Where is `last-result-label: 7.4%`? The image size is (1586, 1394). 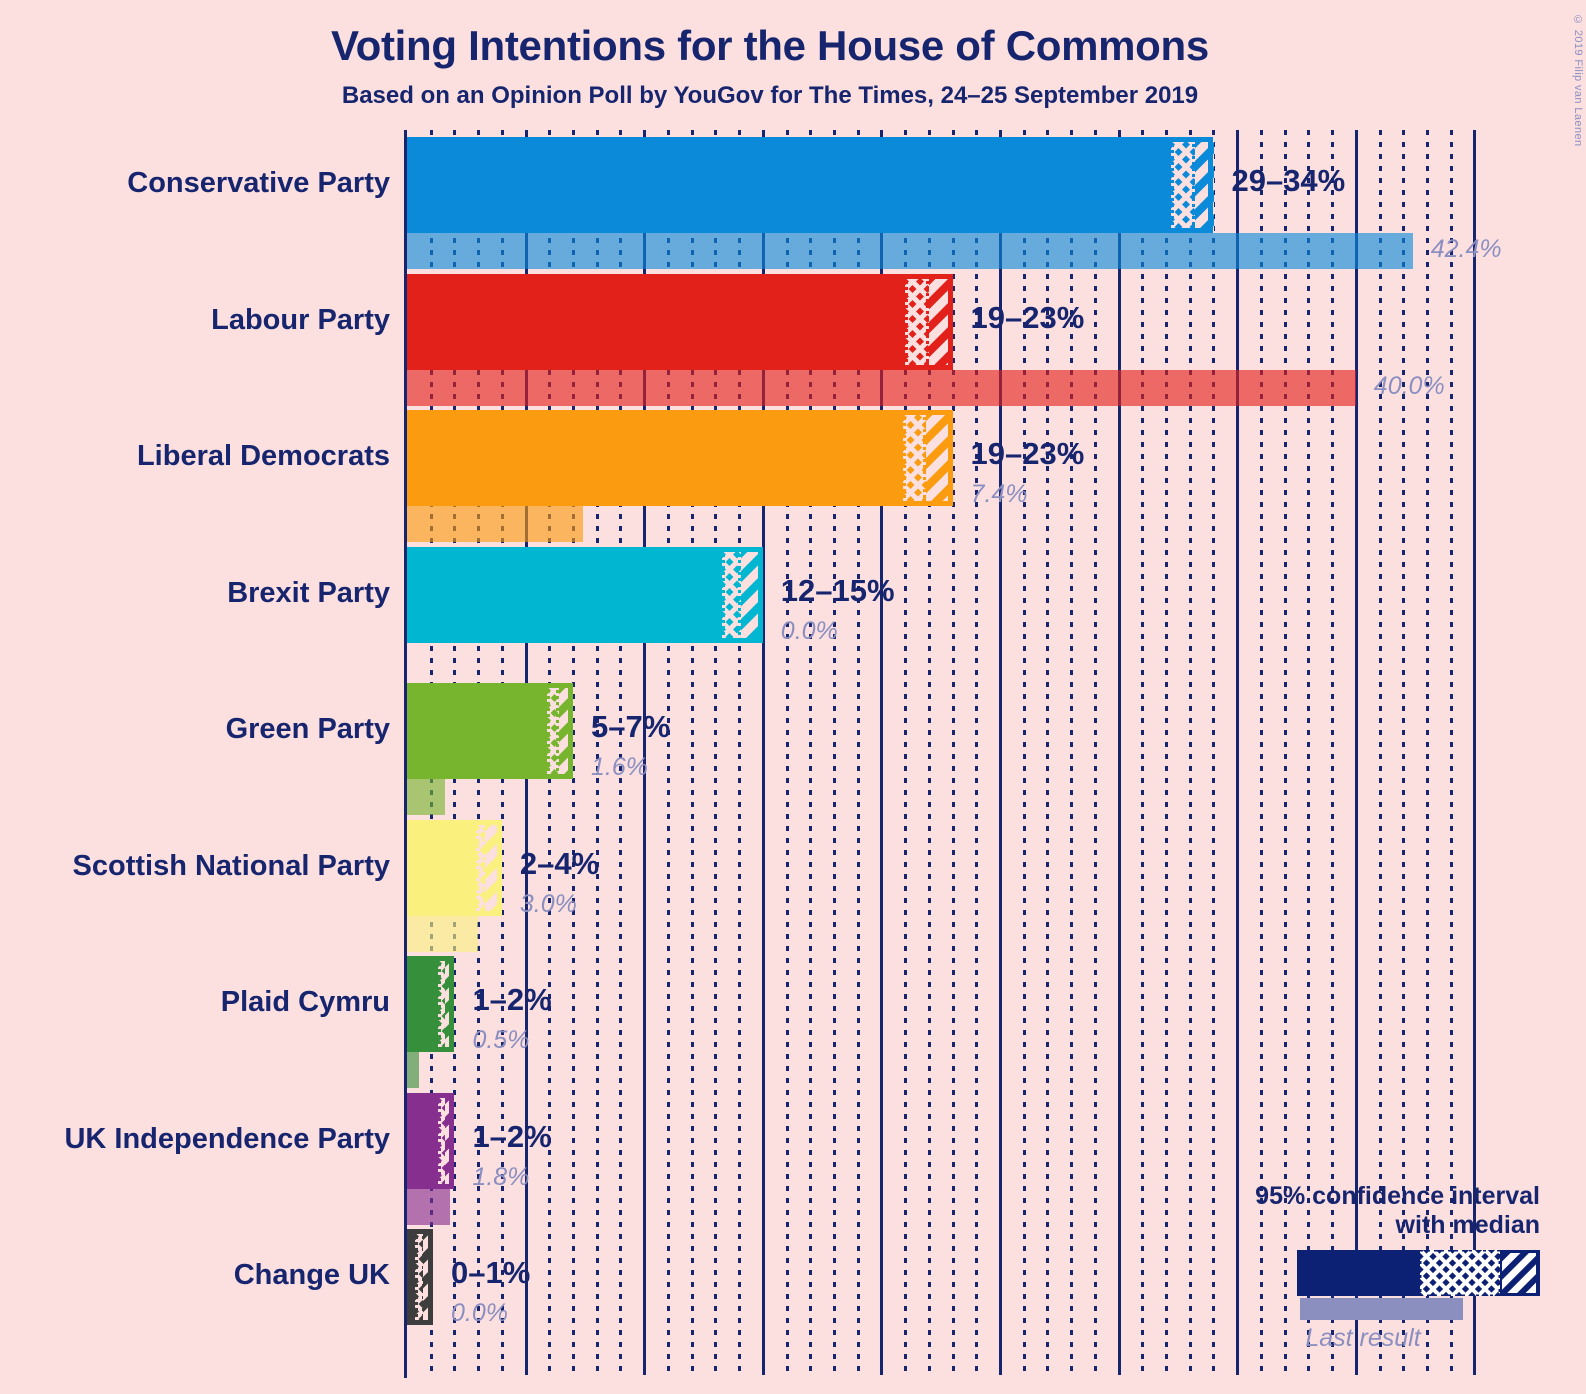
last-result-label: 7.4% is located at coordinates (999, 494).